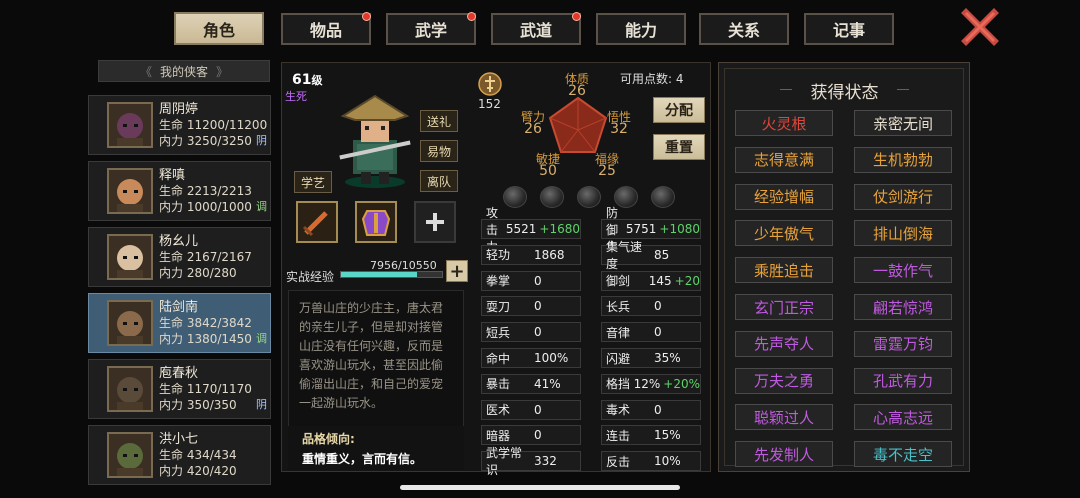 The height and width of the screenshot is (498, 1080). I want to click on member-hp: 生命 3842/3842, so click(205, 323).